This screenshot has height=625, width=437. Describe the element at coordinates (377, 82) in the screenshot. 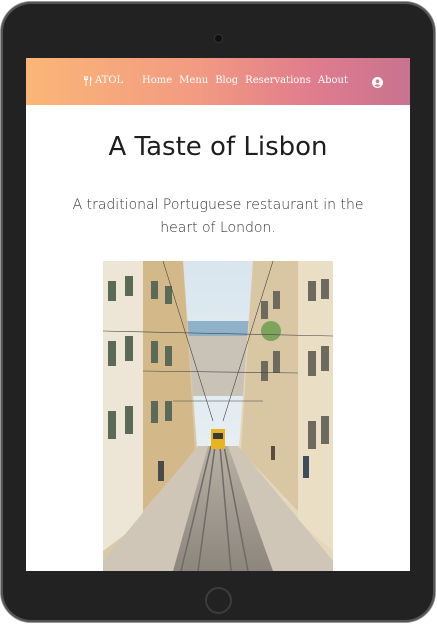

I see `user-circle-icon` at that location.